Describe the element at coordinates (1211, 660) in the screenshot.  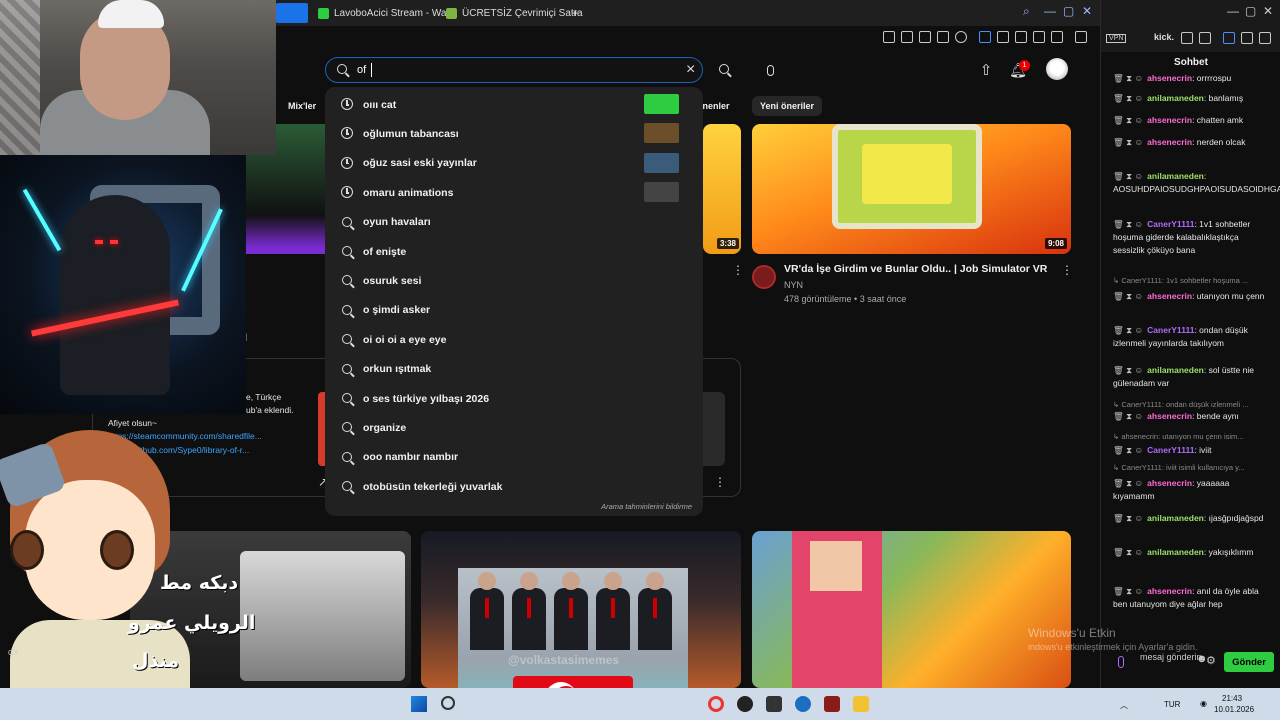
I see `settings-icon: ⚙` at that location.